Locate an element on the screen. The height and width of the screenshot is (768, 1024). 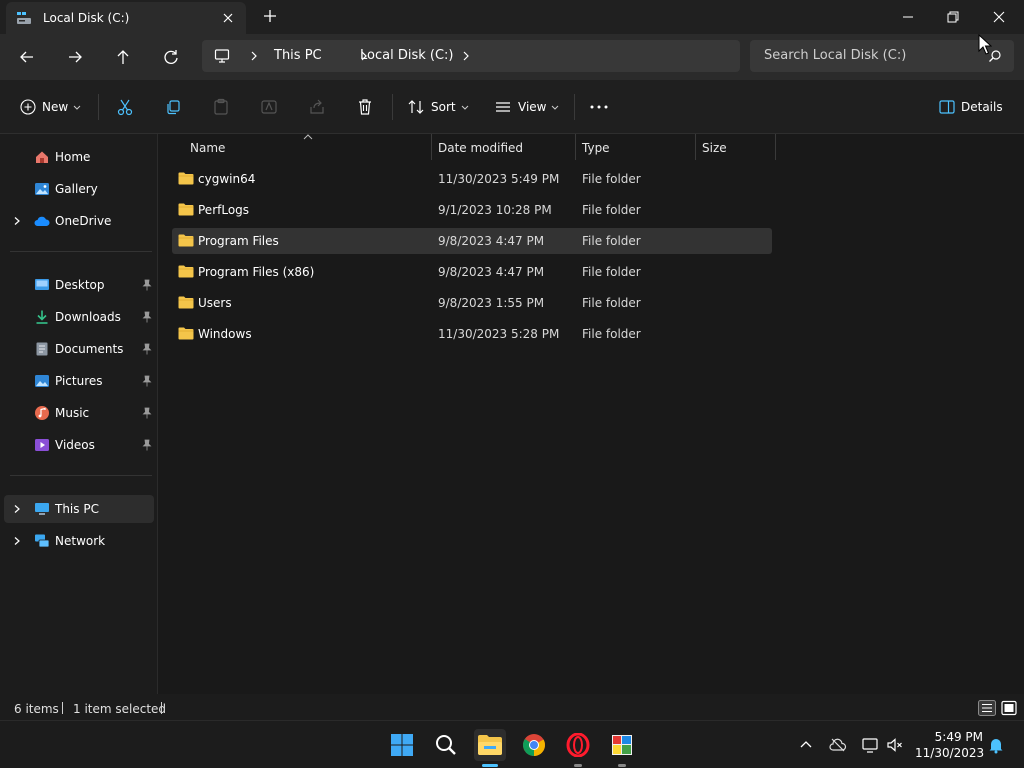
videos-icon is located at coordinates (42, 445).